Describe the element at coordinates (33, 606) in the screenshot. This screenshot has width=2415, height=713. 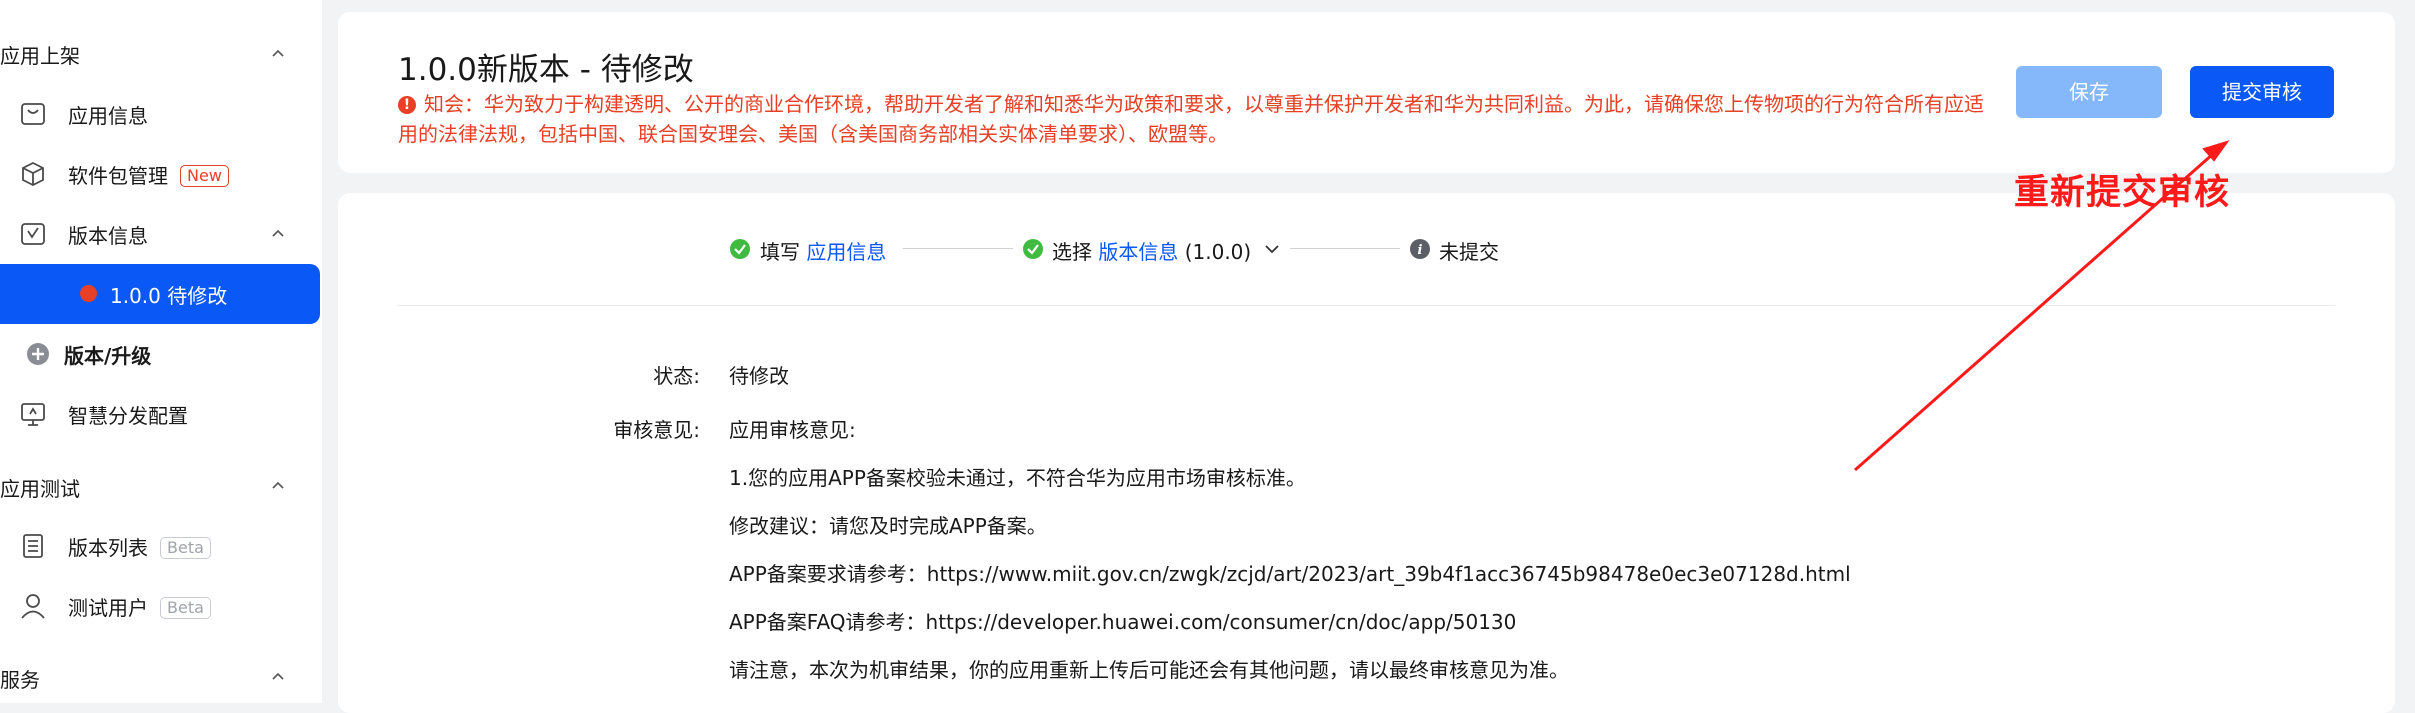
I see `user-icon` at that location.